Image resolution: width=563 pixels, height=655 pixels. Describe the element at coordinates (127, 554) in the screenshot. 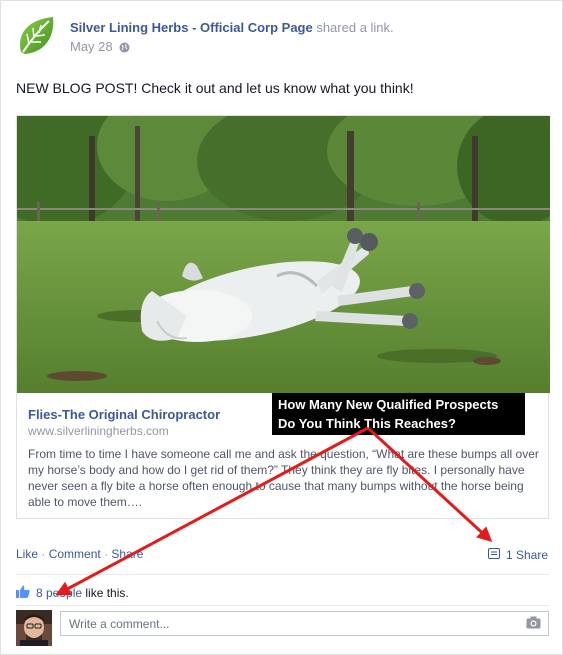

I see `share-link: Share` at that location.